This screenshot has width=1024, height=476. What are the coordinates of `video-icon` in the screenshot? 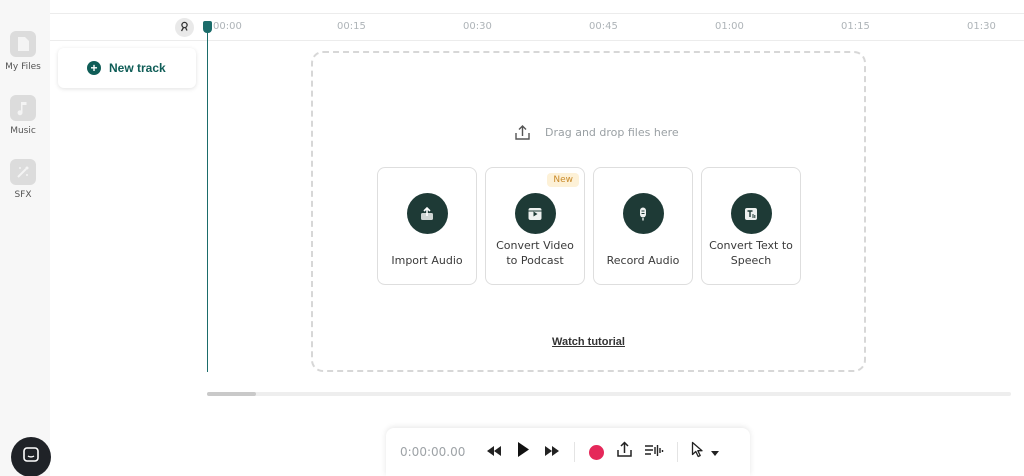 It's located at (535, 213).